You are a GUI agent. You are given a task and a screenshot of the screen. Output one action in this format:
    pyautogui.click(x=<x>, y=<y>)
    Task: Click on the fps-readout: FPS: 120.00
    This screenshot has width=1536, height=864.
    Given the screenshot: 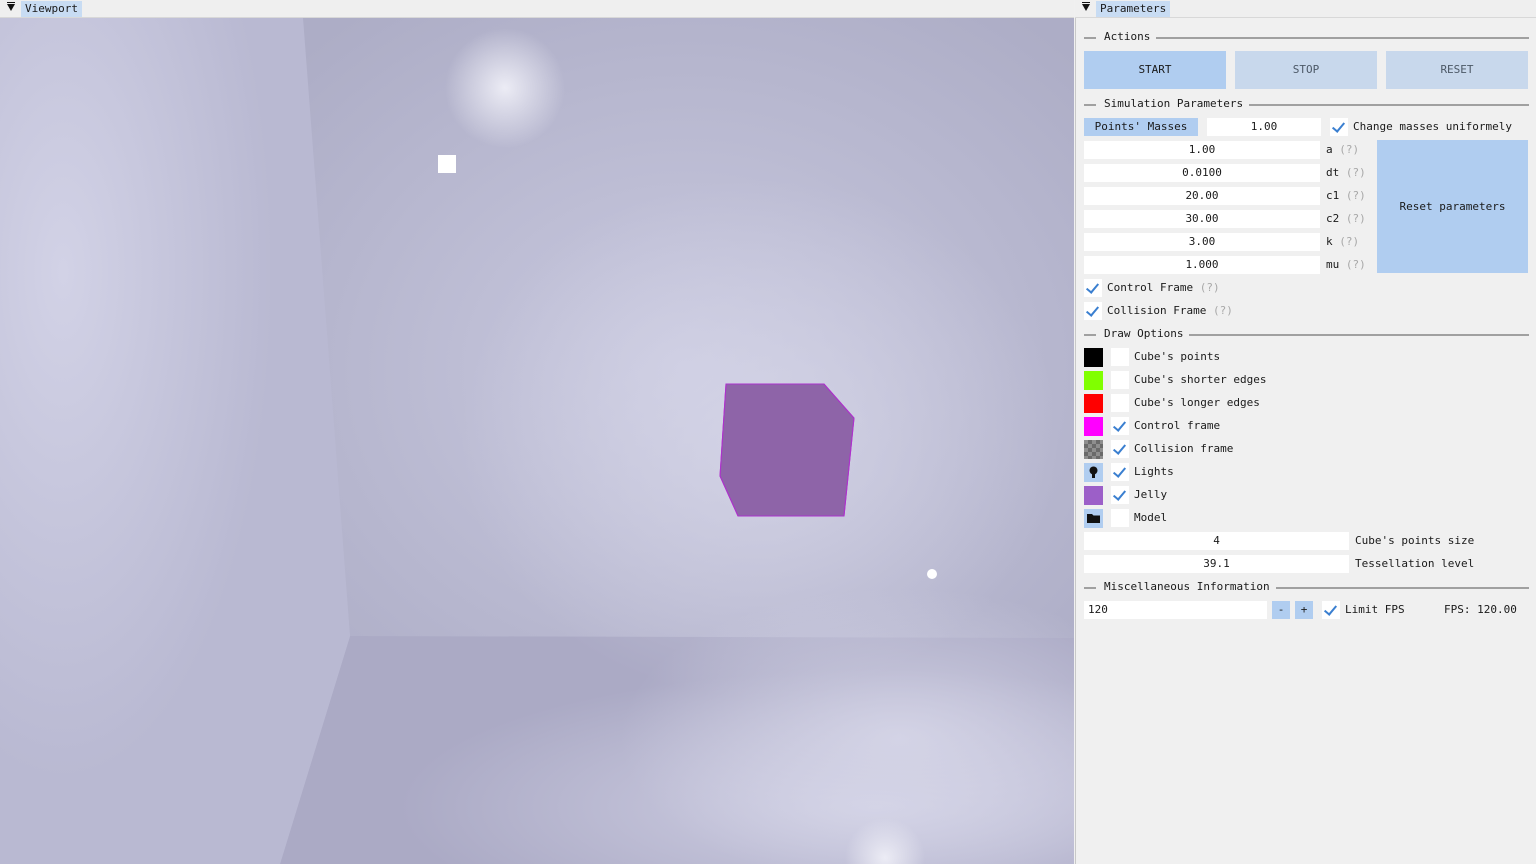 What is the action you would take?
    pyautogui.click(x=1480, y=609)
    